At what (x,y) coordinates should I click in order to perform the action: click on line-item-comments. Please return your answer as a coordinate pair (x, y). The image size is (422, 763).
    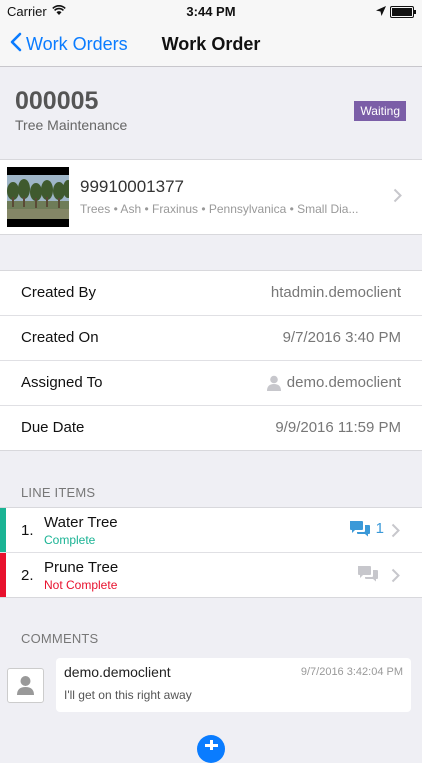
    Looking at the image, I should click on (370, 573).